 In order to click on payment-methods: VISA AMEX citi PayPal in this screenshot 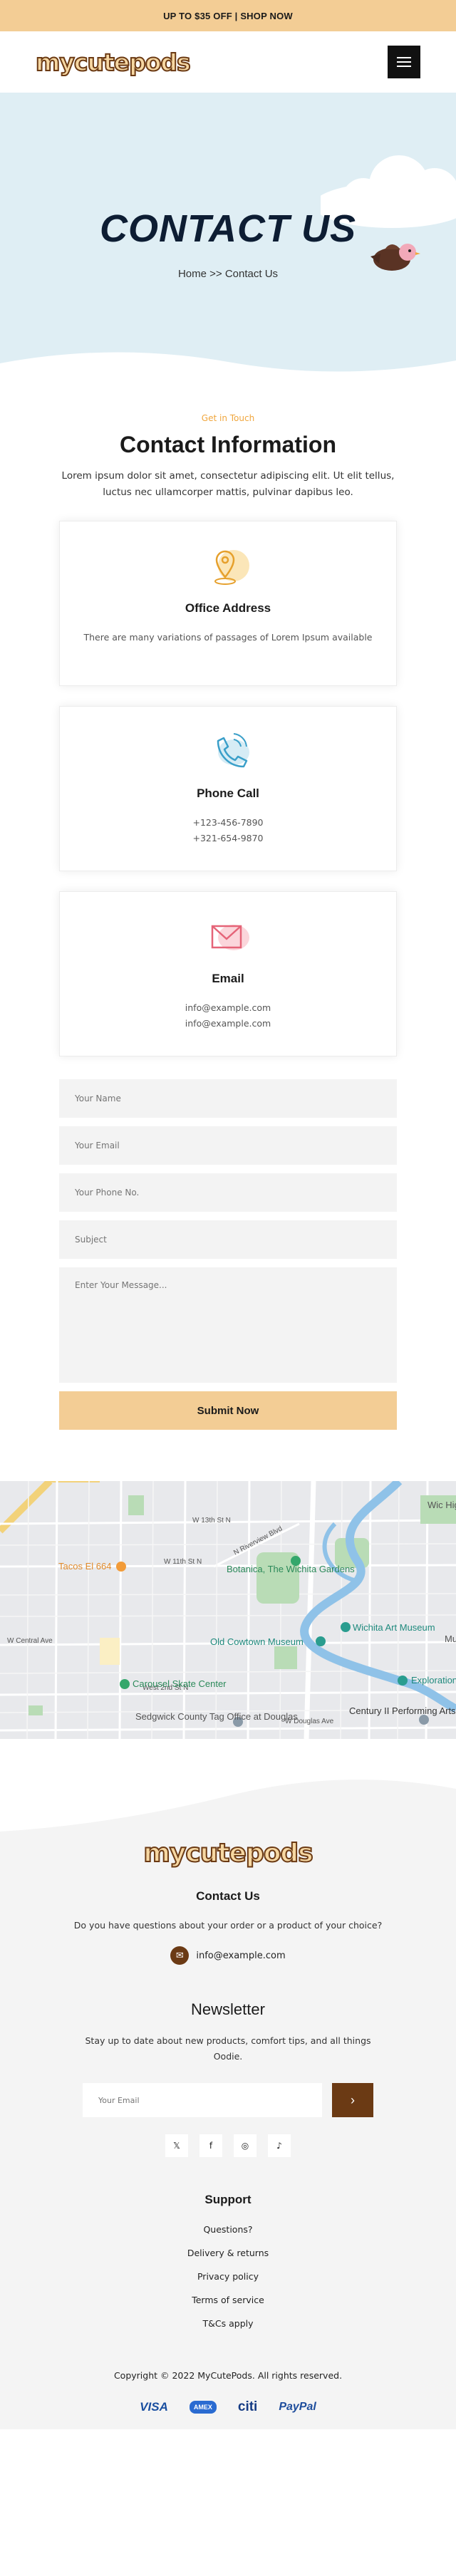, I will do `click(228, 2407)`.